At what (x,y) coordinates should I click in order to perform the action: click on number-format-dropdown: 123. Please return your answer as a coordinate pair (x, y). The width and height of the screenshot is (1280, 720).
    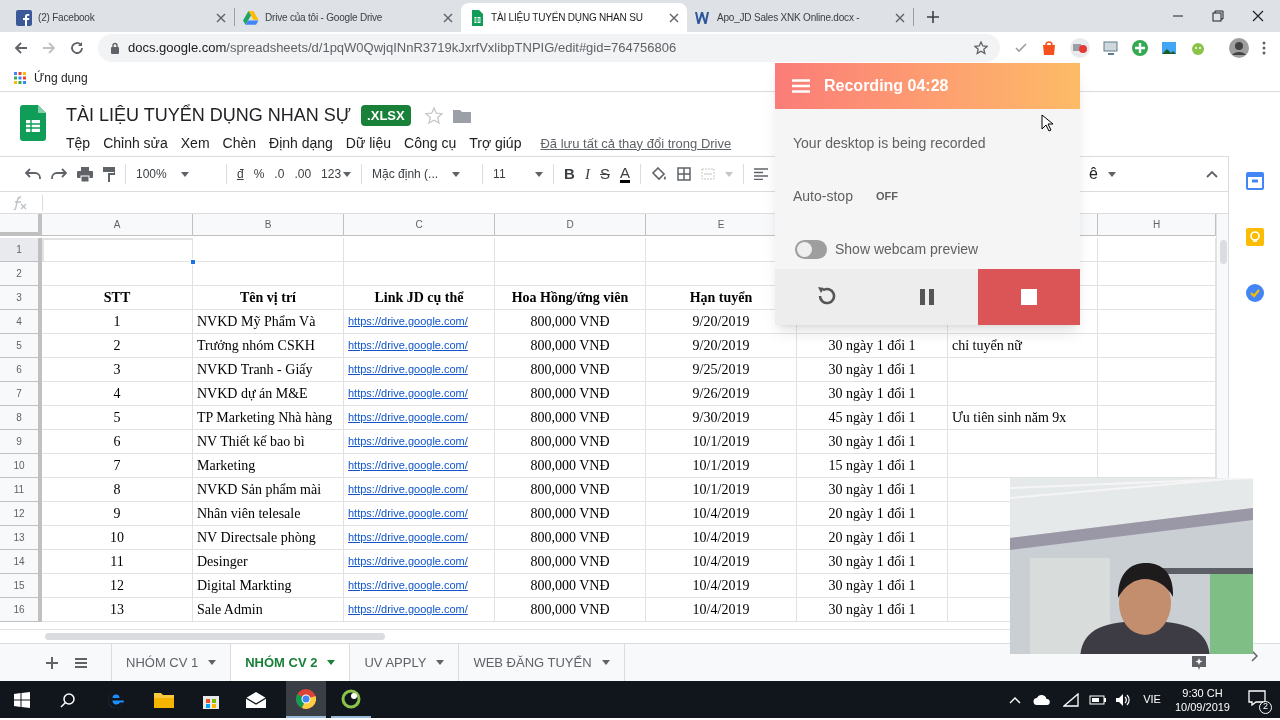
    Looking at the image, I should click on (336, 174).